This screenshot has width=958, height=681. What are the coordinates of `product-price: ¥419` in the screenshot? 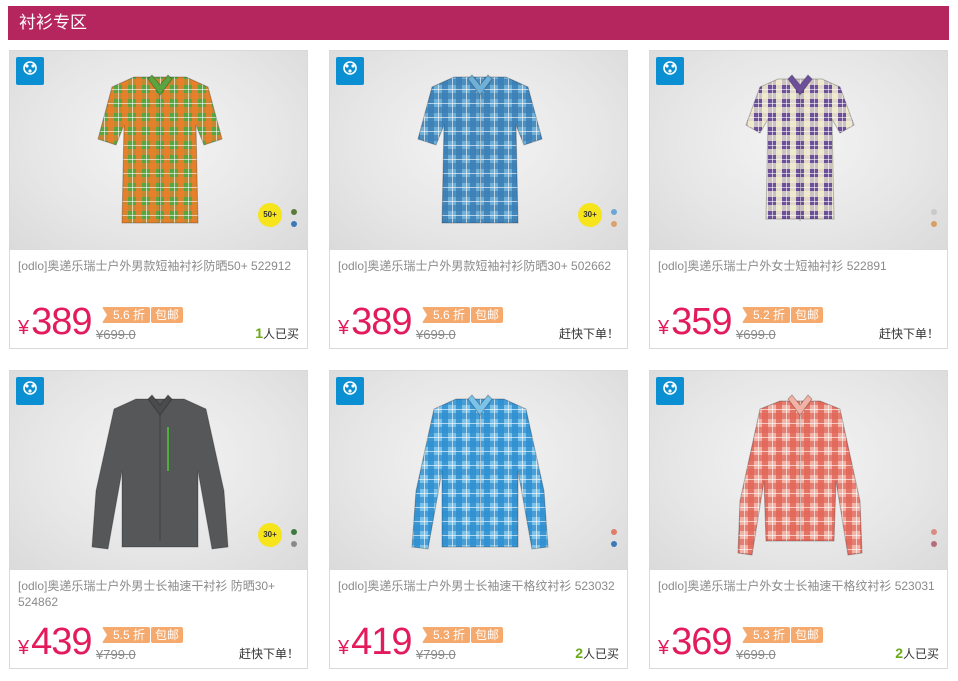 It's located at (375, 642).